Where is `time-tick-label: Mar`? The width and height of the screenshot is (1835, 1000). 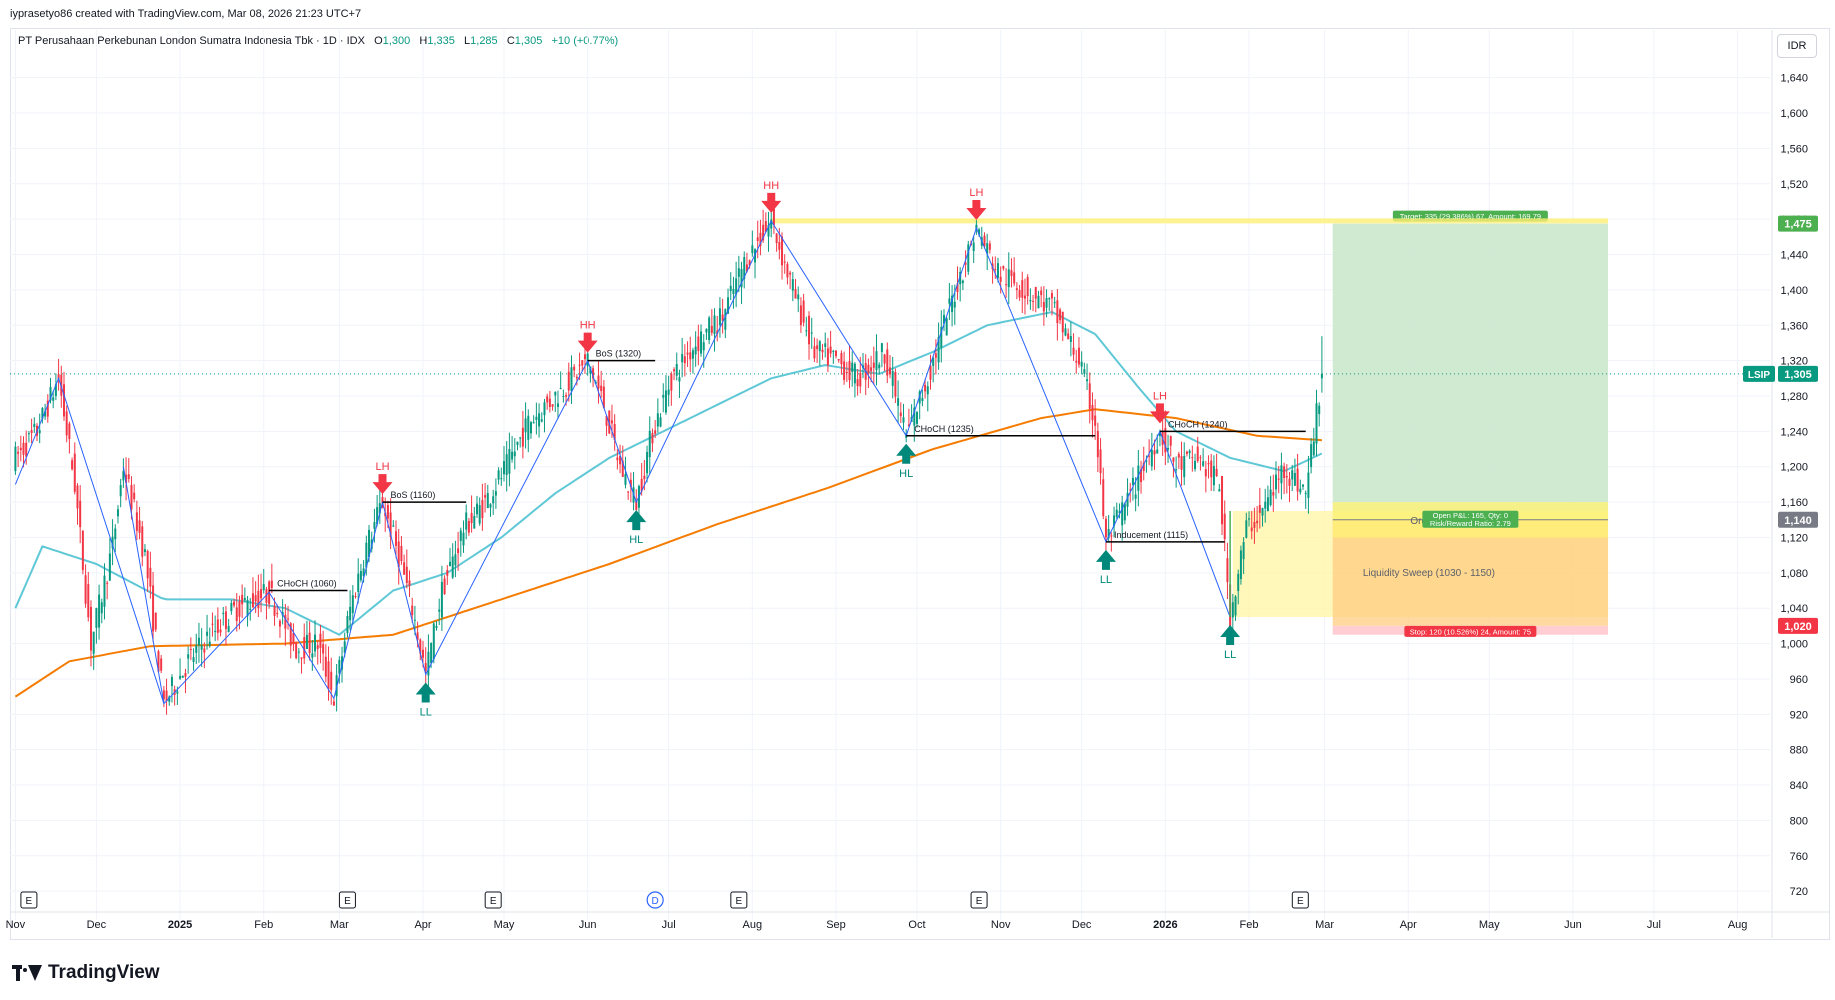 time-tick-label: Mar is located at coordinates (1324, 925).